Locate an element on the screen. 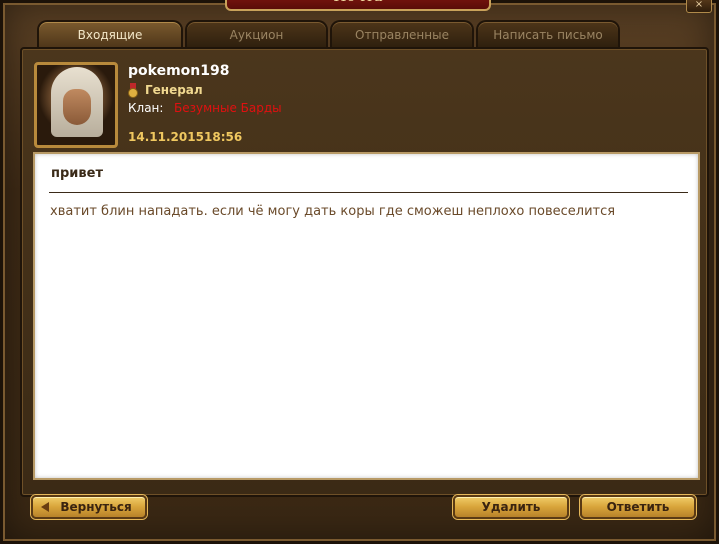 This screenshot has width=719, height=544. tab-inbox: Входящие is located at coordinates (110, 34).